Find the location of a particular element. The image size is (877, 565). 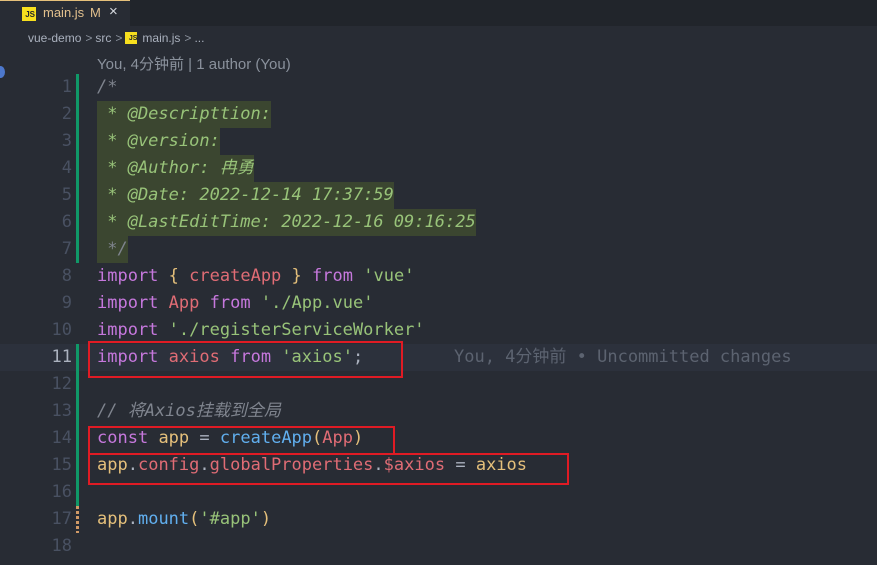

code-line: 18 is located at coordinates (438, 546).